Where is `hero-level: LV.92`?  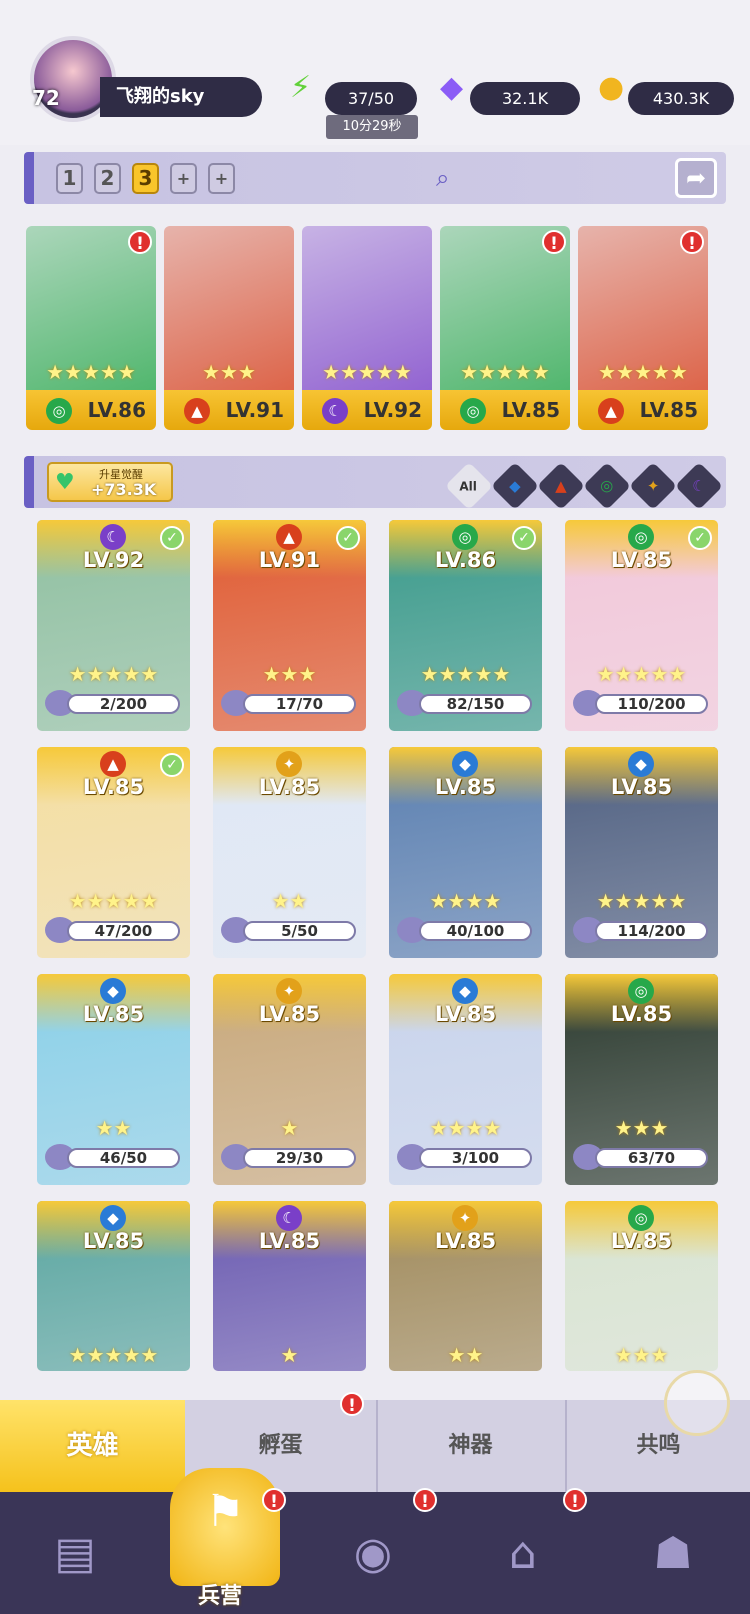
hero-level: LV.92 is located at coordinates (113, 560).